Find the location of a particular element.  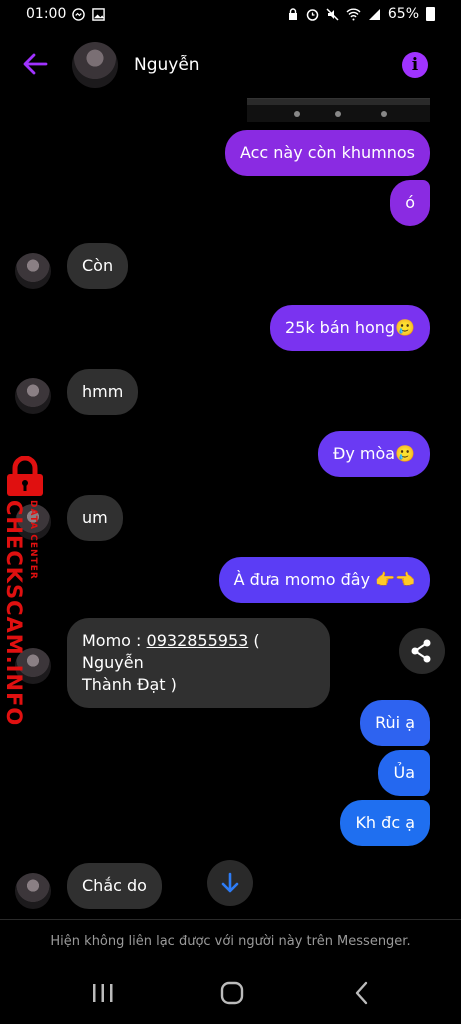

chat-header: Nguyễn i is located at coordinates (230, 65).